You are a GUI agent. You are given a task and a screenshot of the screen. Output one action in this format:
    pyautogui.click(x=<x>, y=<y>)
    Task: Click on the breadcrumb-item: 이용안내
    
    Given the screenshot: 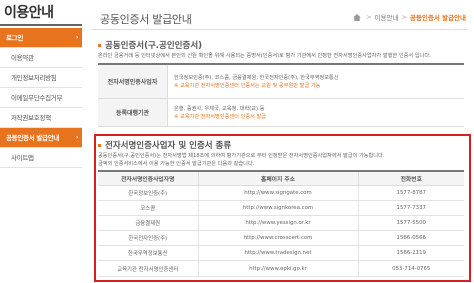 What is the action you would take?
    pyautogui.click(x=387, y=17)
    